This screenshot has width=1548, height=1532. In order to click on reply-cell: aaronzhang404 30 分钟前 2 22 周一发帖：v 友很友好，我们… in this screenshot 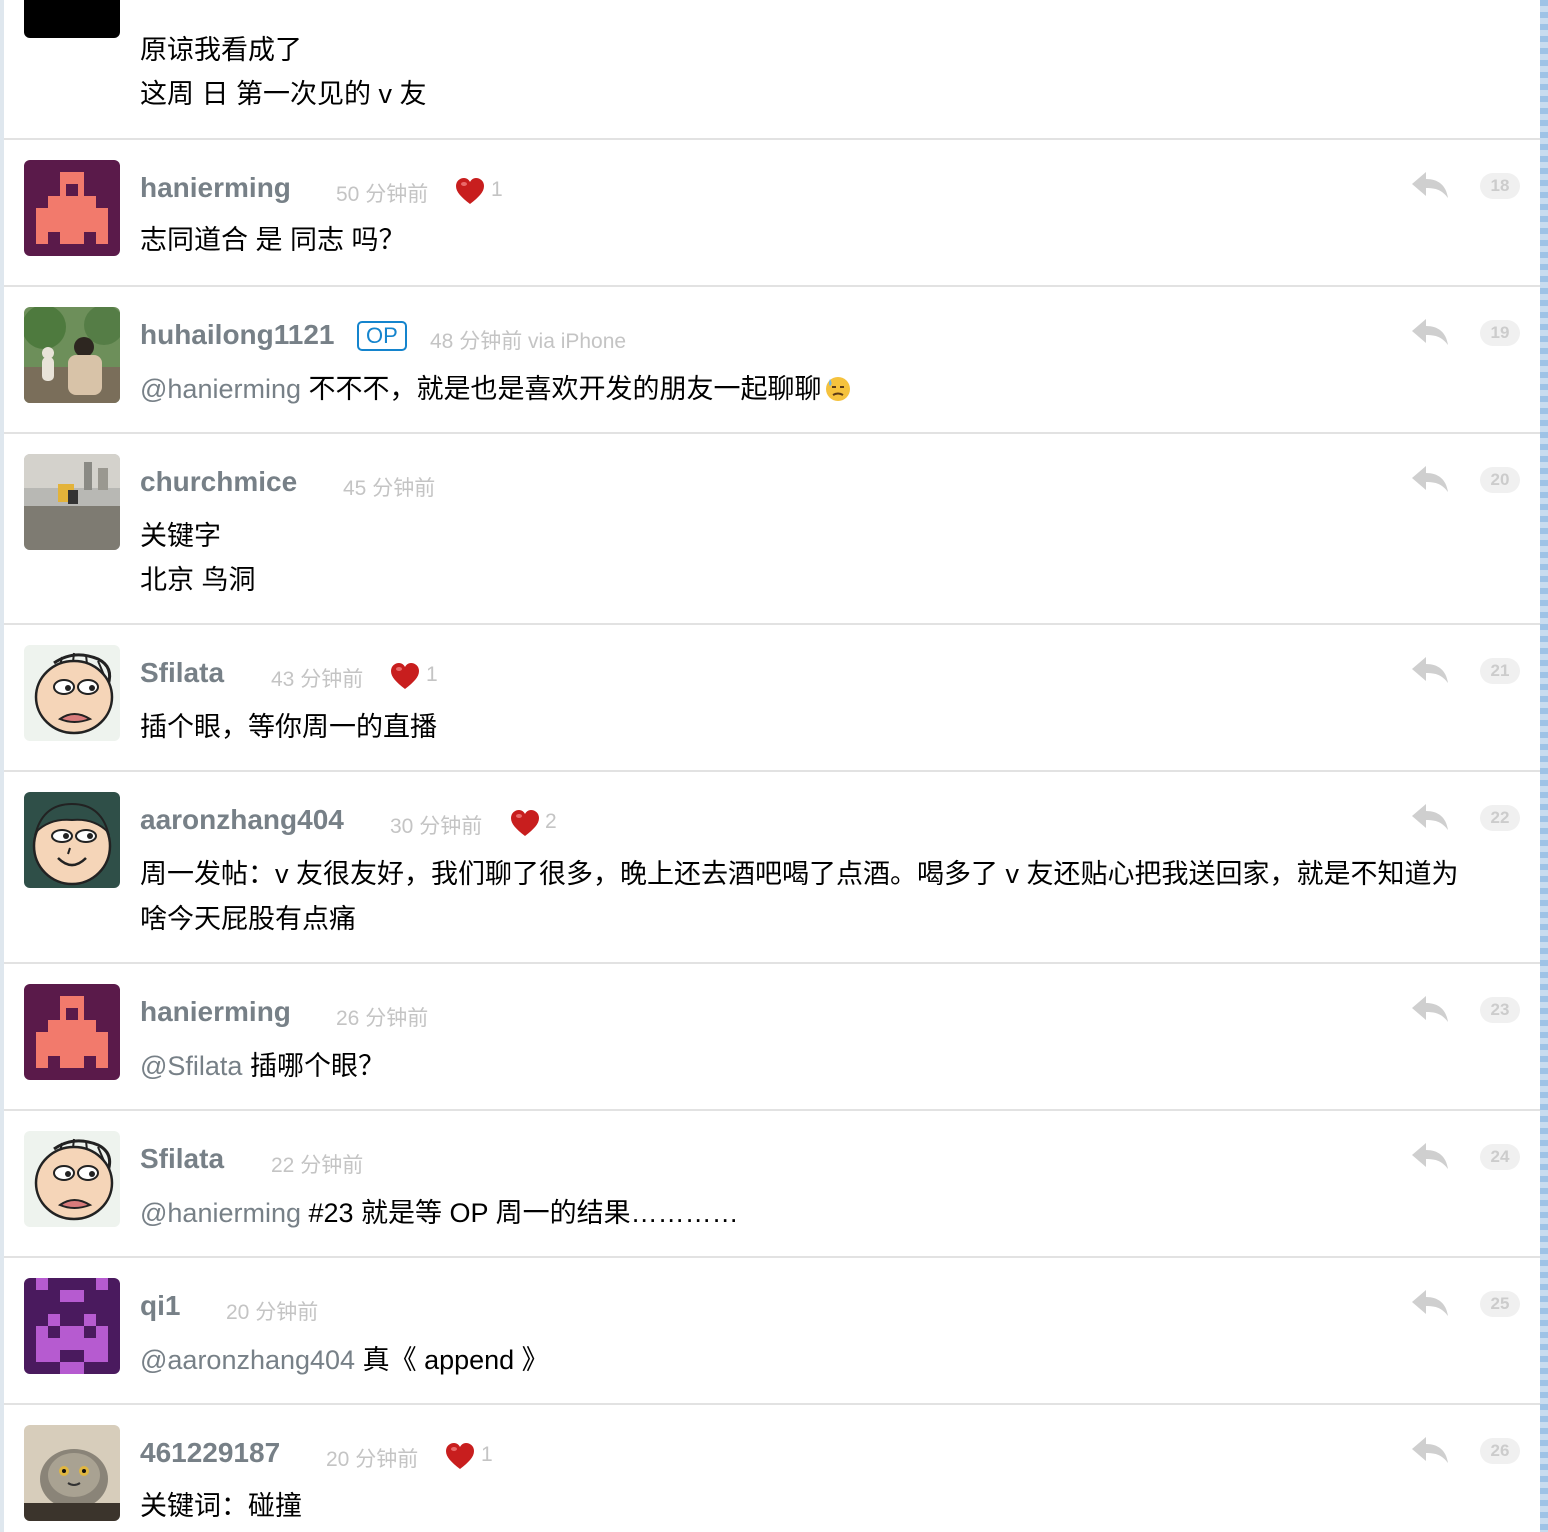, I will do `click(772, 868)`.